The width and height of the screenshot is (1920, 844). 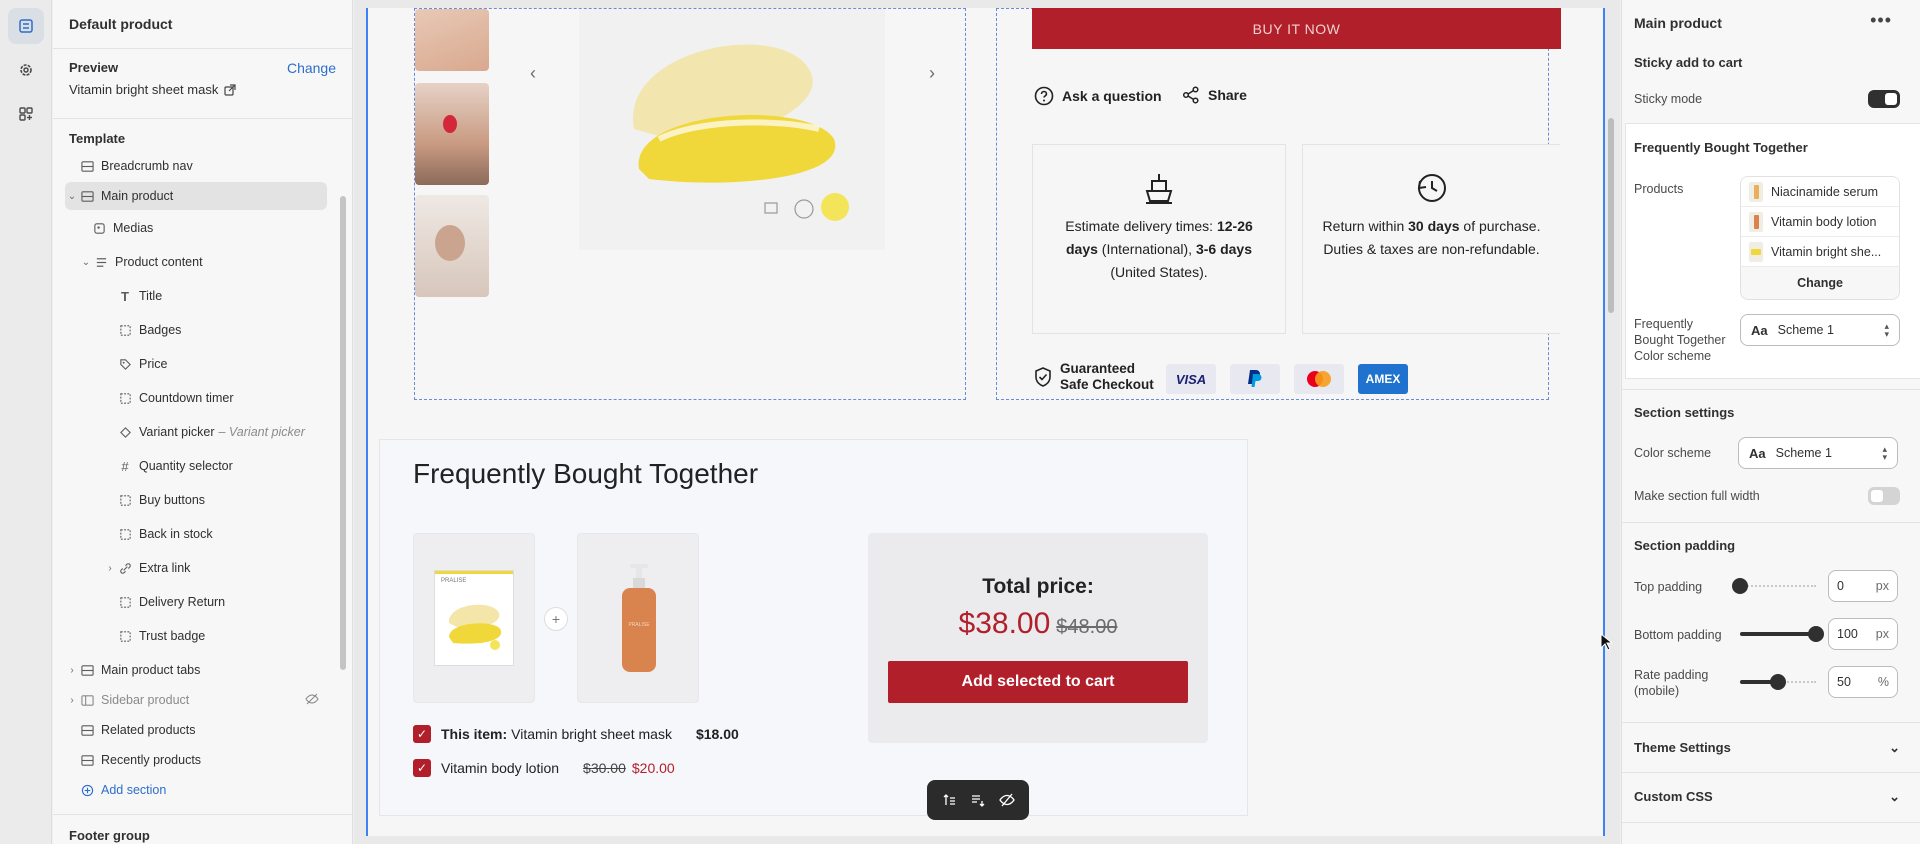 I want to click on apps-icon, so click(x=26, y=114).